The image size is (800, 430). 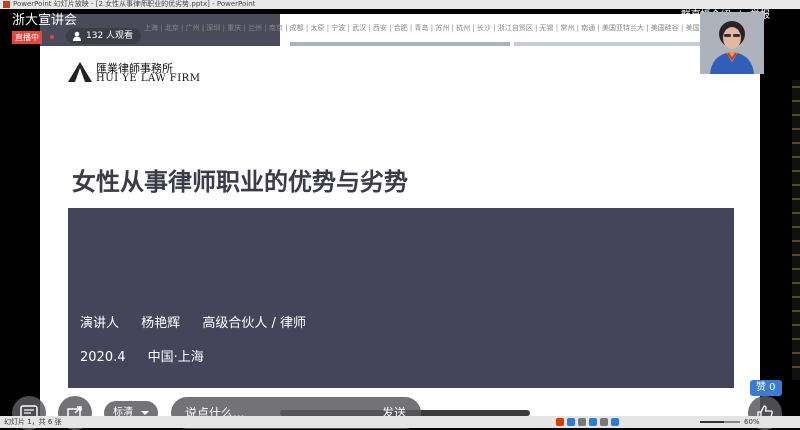 What do you see at coordinates (712, 422) in the screenshot?
I see `zoom-slider-fill` at bounding box center [712, 422].